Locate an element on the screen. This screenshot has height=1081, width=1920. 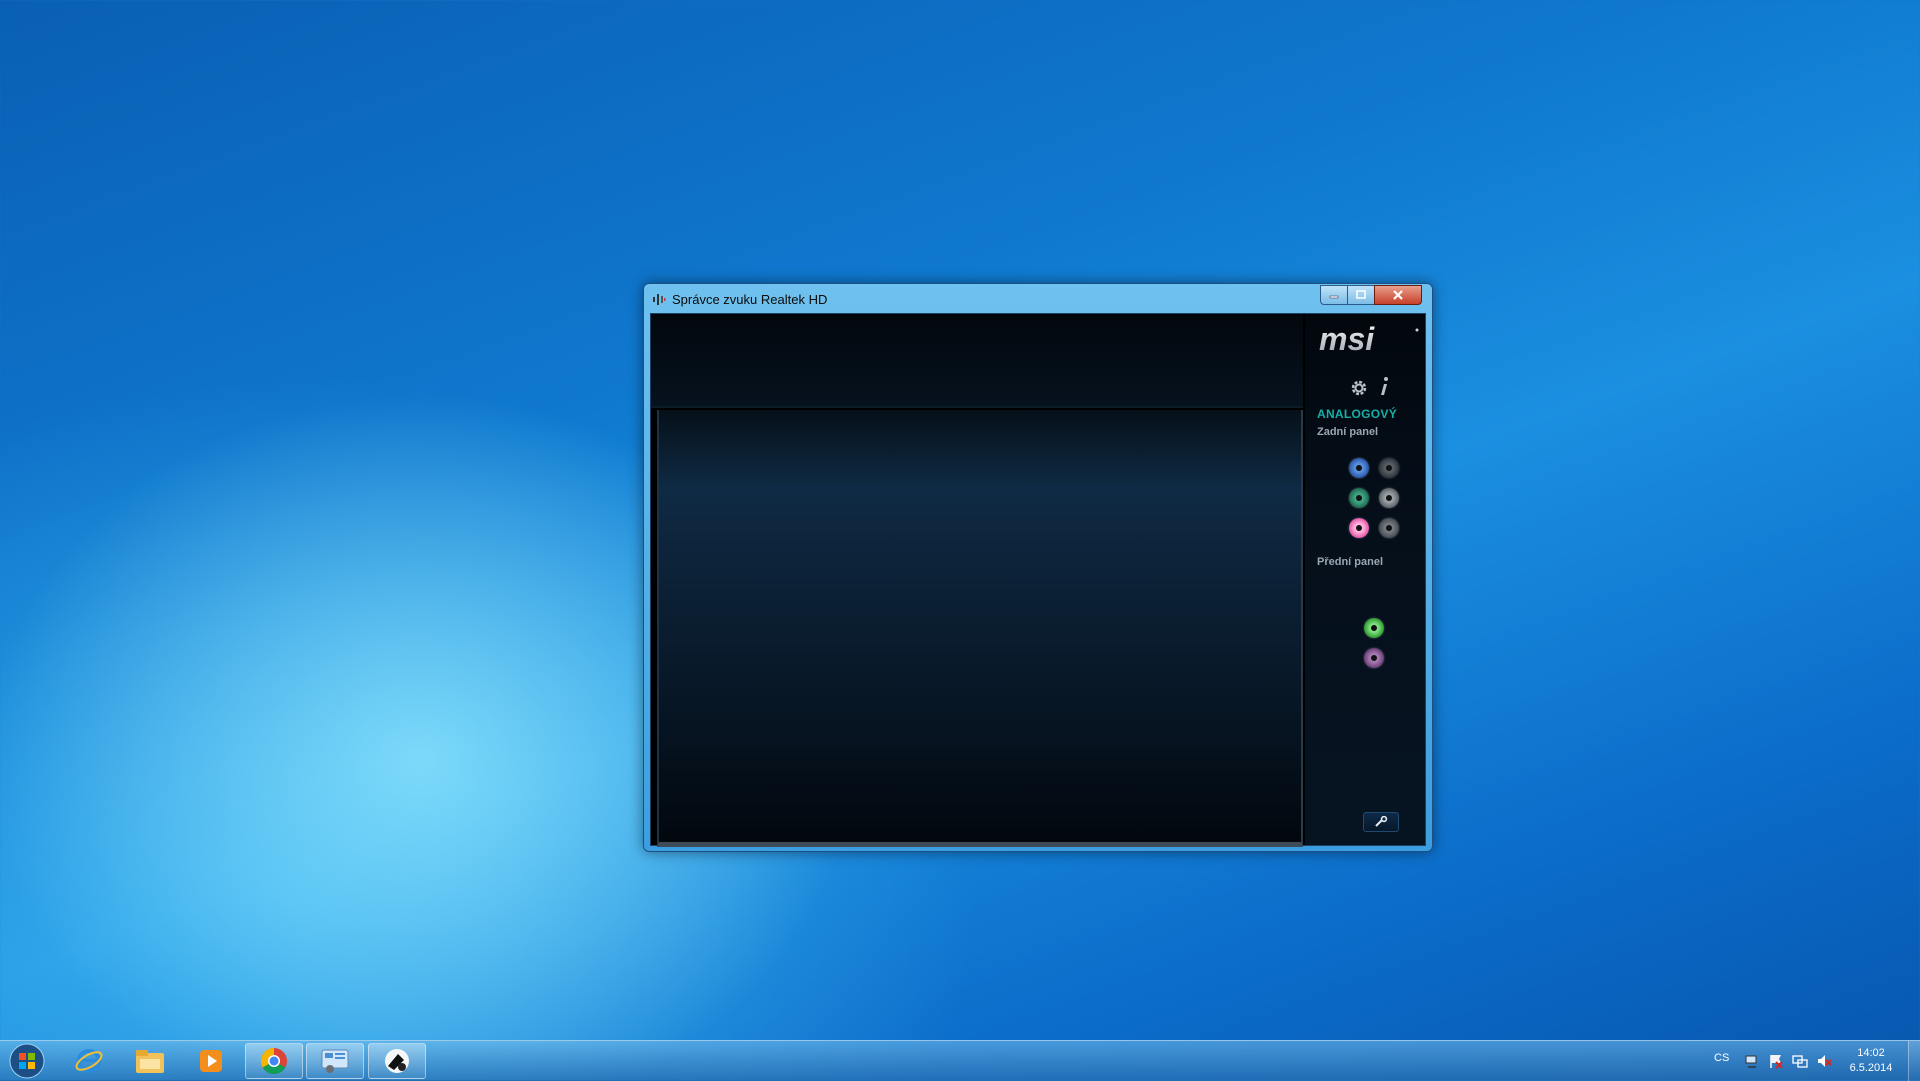
close-button is located at coordinates (1398, 295).